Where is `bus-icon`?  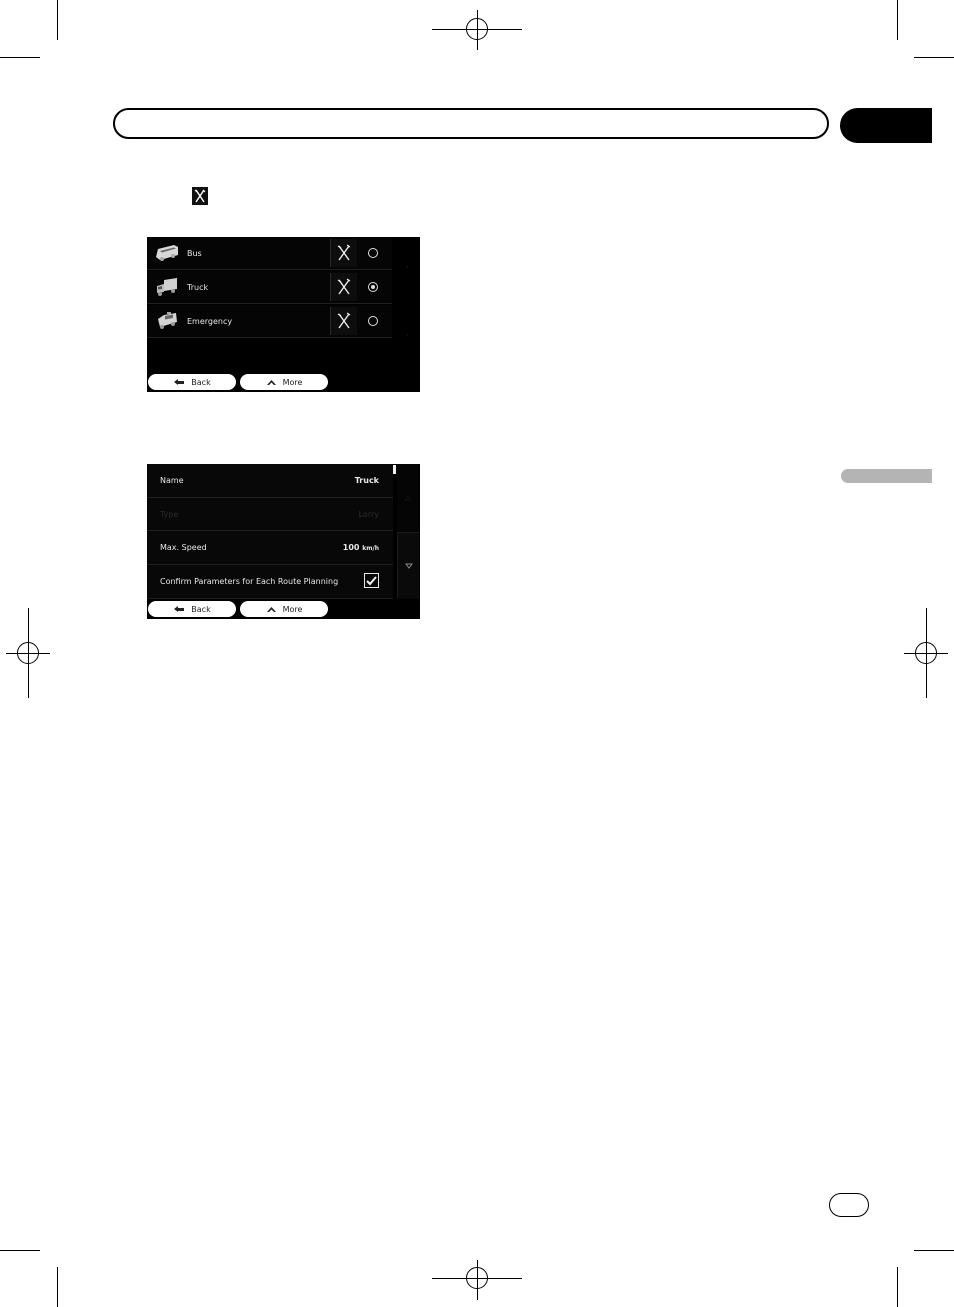
bus-icon is located at coordinates (167, 253).